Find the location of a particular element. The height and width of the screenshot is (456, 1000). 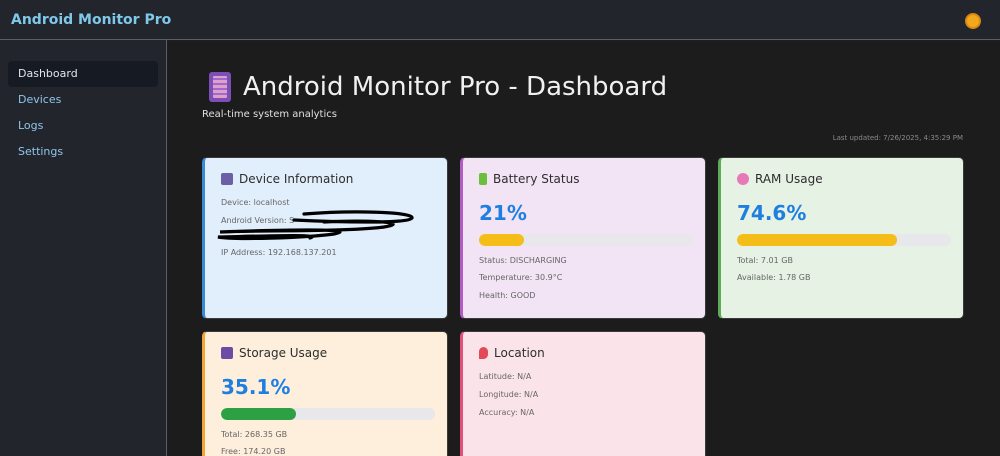

storage-percent: 35.1% is located at coordinates (256, 387).